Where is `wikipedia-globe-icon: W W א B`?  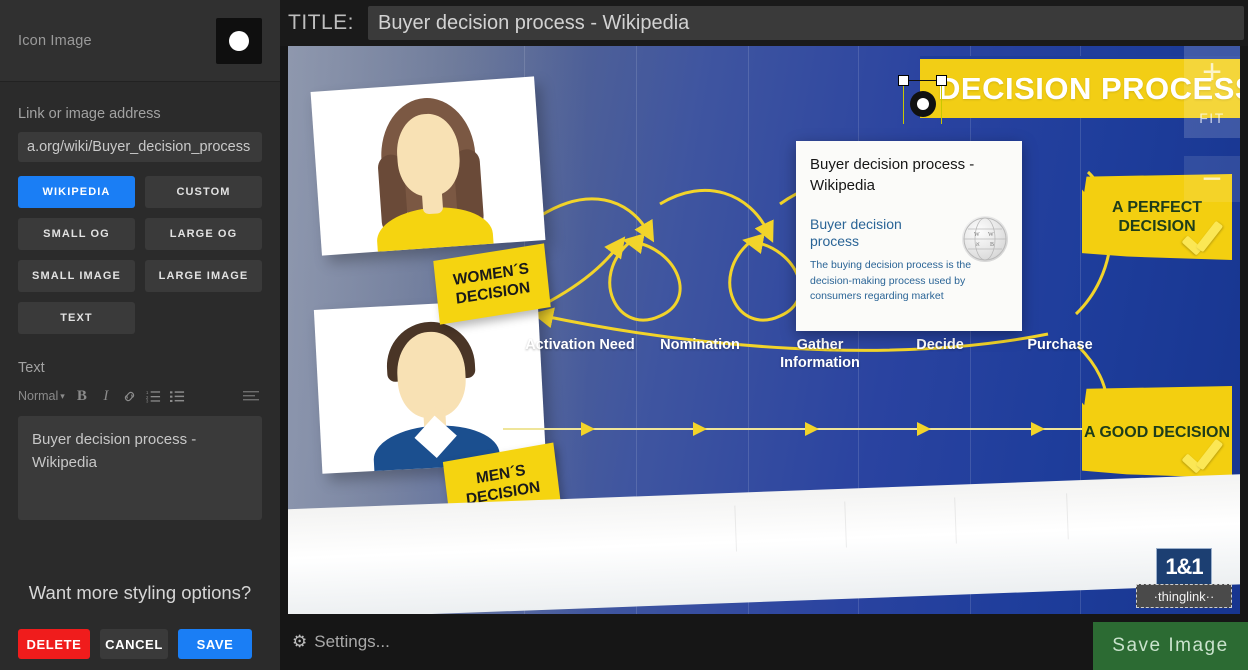
wikipedia-globe-icon: W W א B is located at coordinates (985, 239).